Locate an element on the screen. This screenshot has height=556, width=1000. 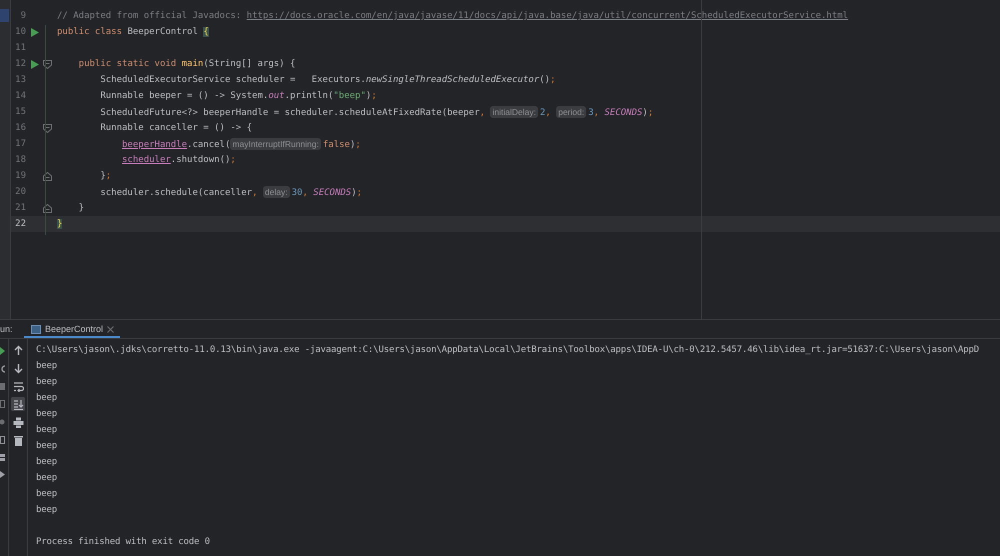
printer-icon is located at coordinates (18, 422).